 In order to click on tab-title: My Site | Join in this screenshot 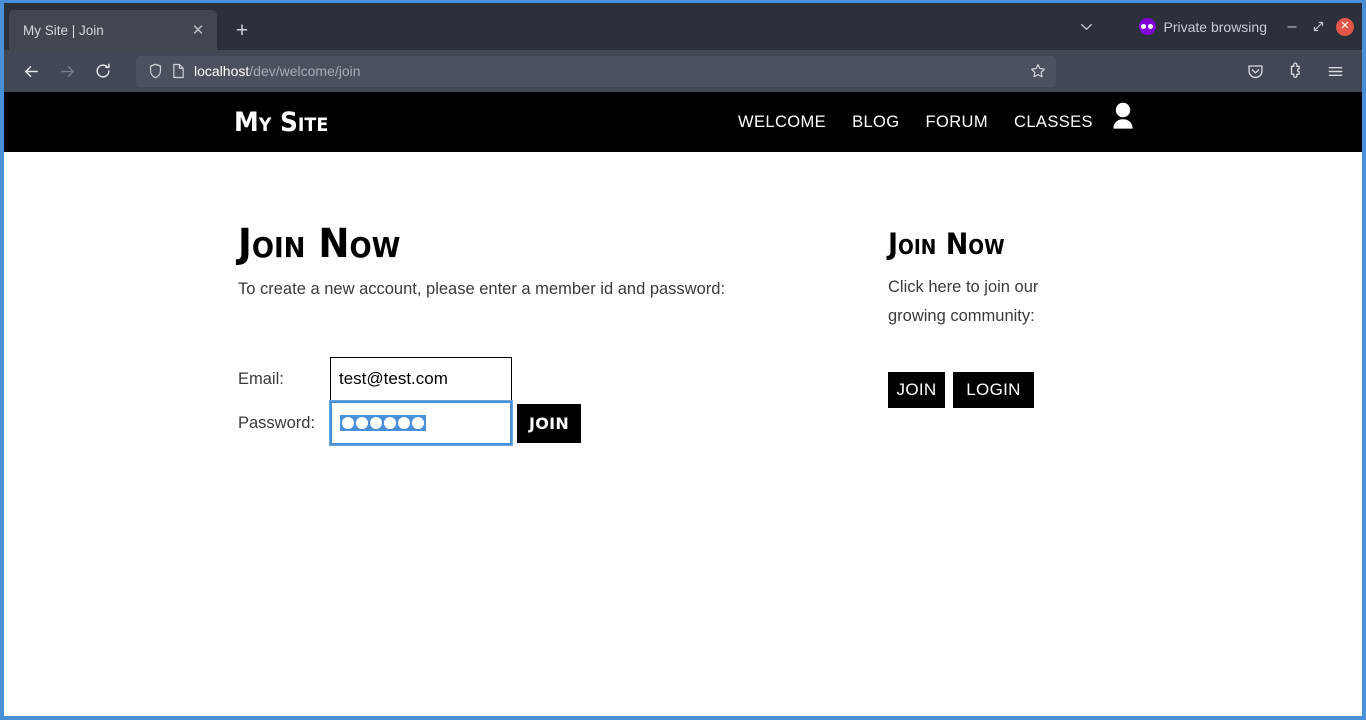, I will do `click(63, 30)`.